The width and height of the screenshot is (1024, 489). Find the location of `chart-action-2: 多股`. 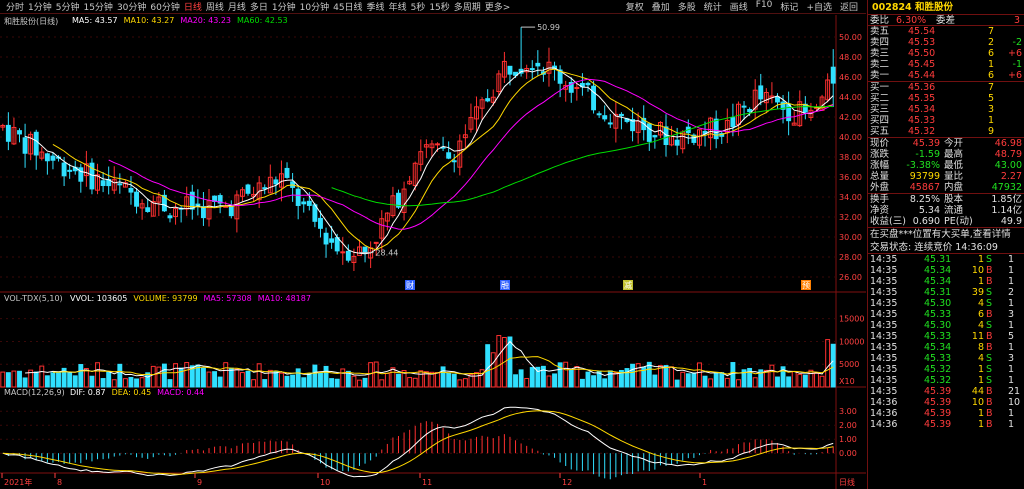

chart-action-2: 多股 is located at coordinates (687, 6).